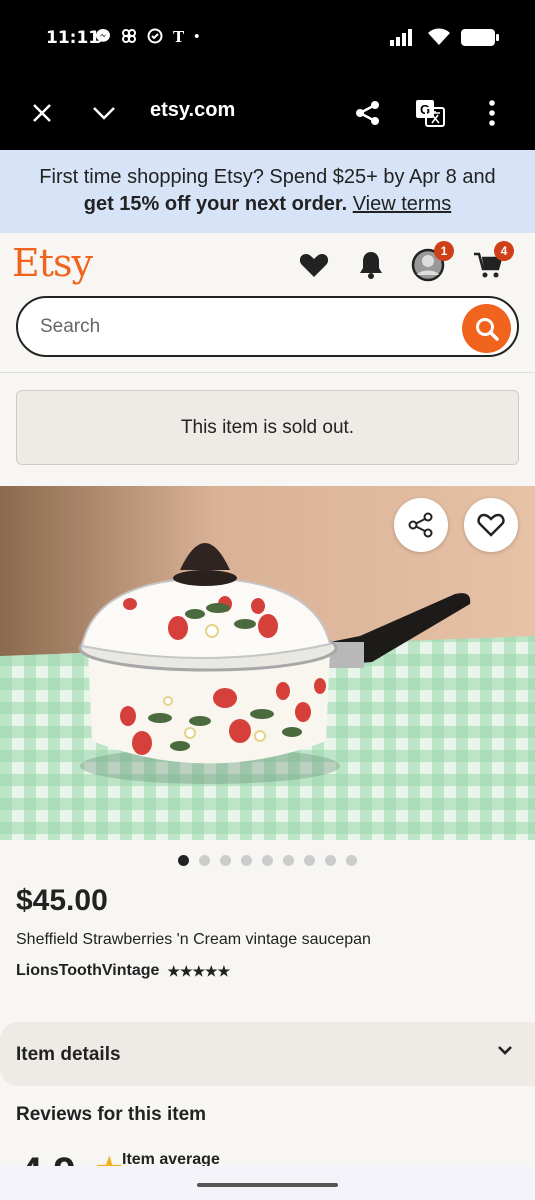  I want to click on status-bar: 11:11 T •, so click(267, 37).